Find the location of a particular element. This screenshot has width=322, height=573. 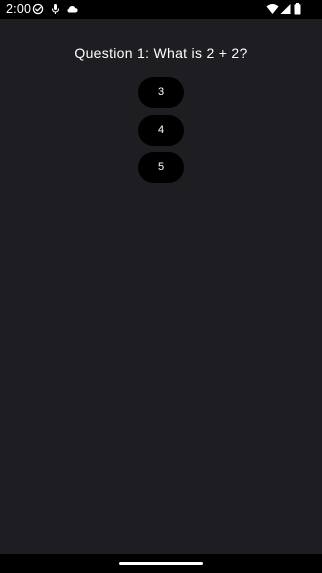

check-circle-icon is located at coordinates (38, 9).